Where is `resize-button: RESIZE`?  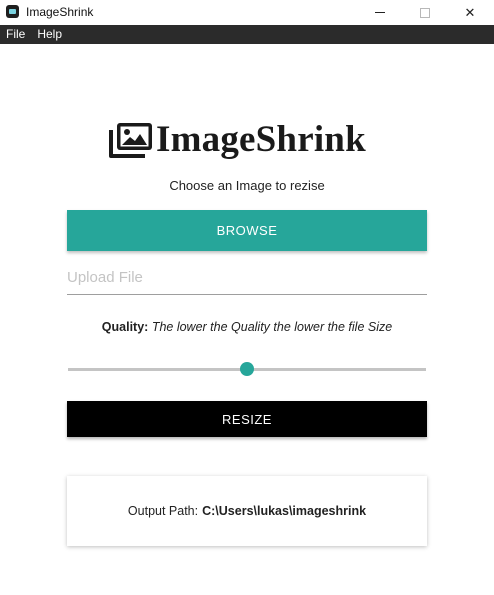
resize-button: RESIZE is located at coordinates (247, 419).